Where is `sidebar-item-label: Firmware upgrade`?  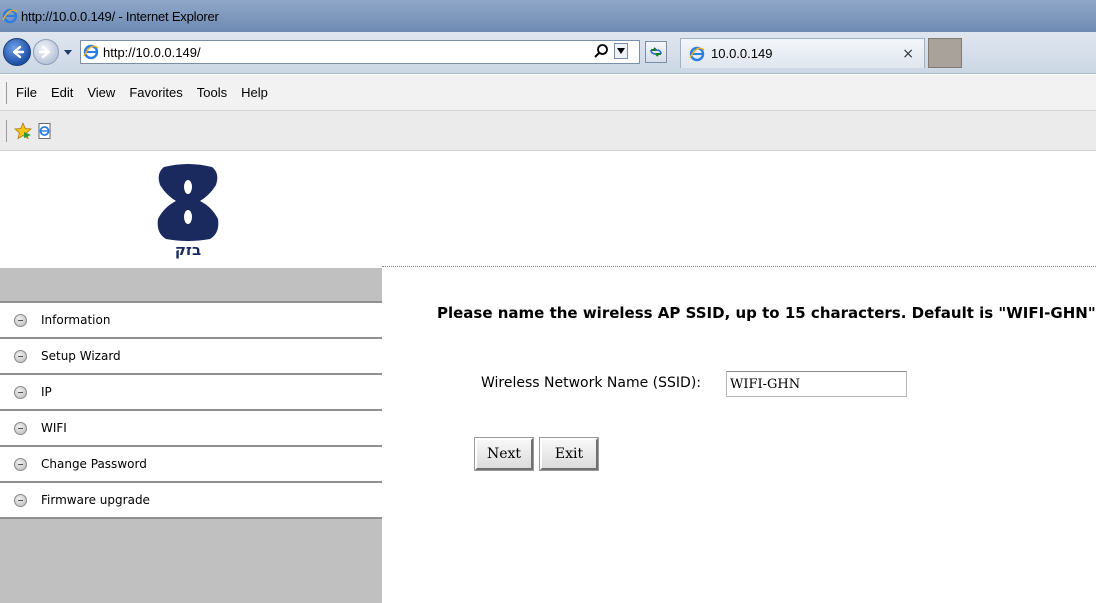 sidebar-item-label: Firmware upgrade is located at coordinates (95, 500).